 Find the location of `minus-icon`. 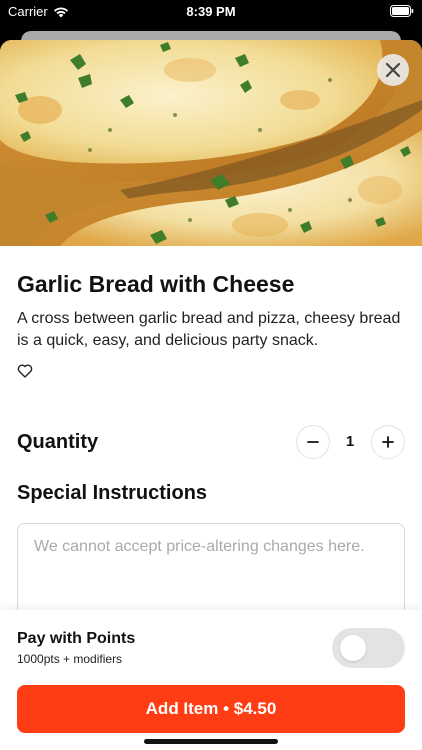

minus-icon is located at coordinates (313, 442).